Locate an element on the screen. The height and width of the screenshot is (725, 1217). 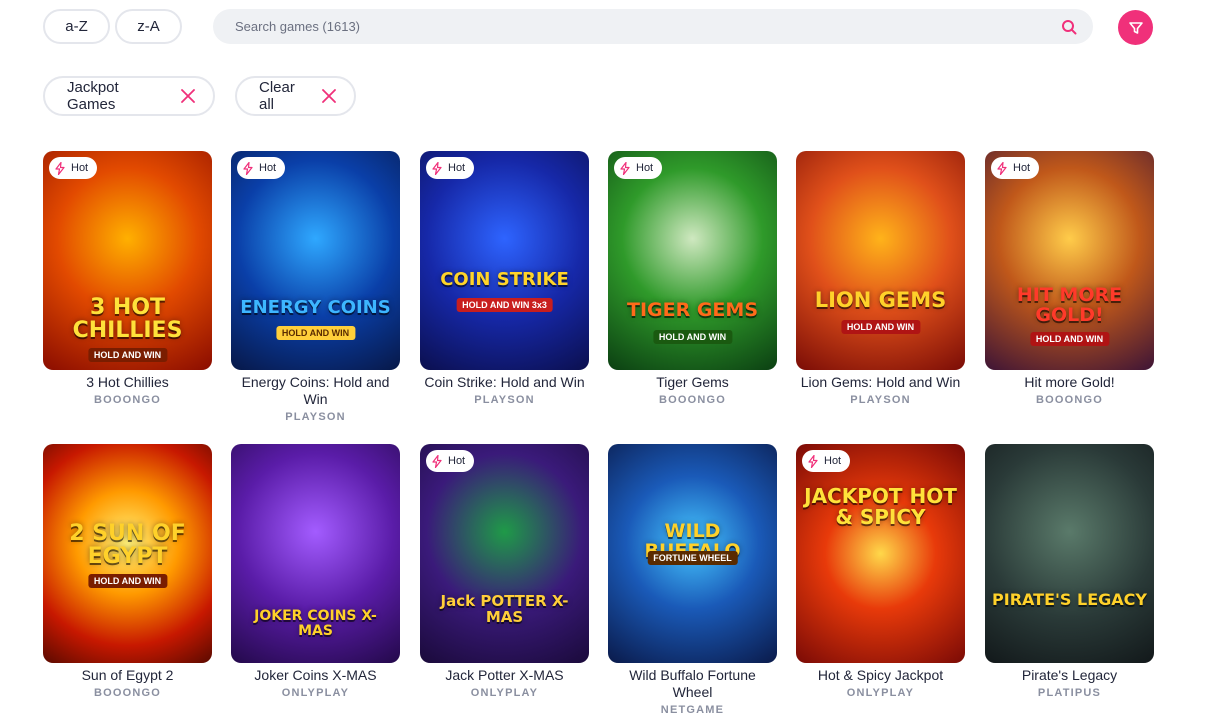
game-name: Tiger Gems is located at coordinates (692, 382).